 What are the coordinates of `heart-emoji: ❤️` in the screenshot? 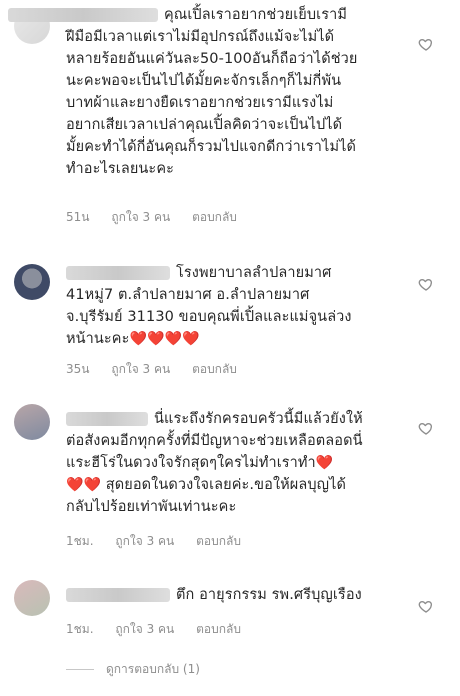 It's located at (324, 463).